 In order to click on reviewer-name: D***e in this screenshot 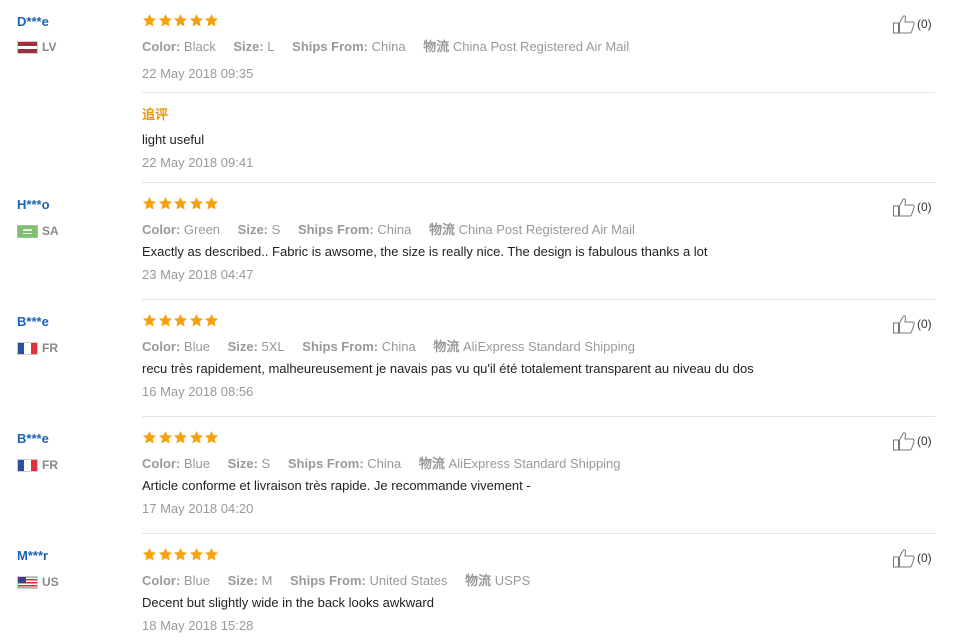, I will do `click(33, 21)`.